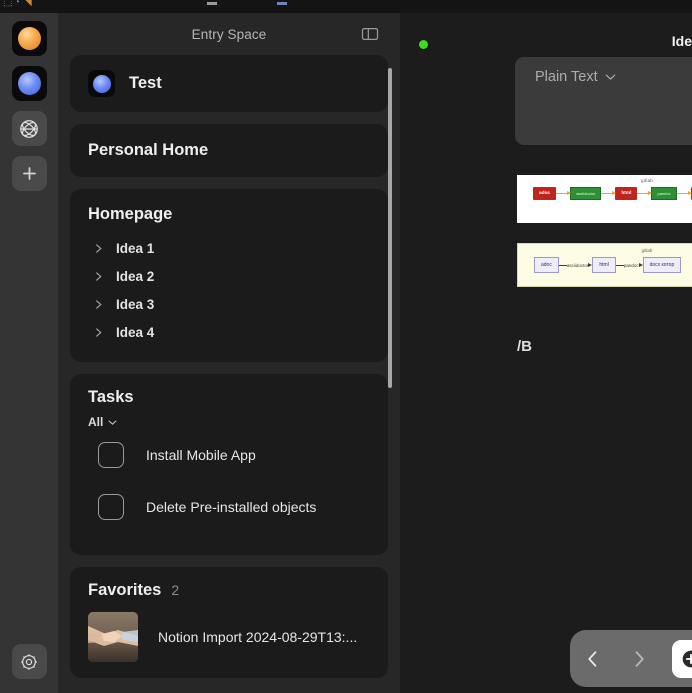 The height and width of the screenshot is (693, 692). I want to click on diagram-edge-pandoc: pandoc, so click(629, 265).